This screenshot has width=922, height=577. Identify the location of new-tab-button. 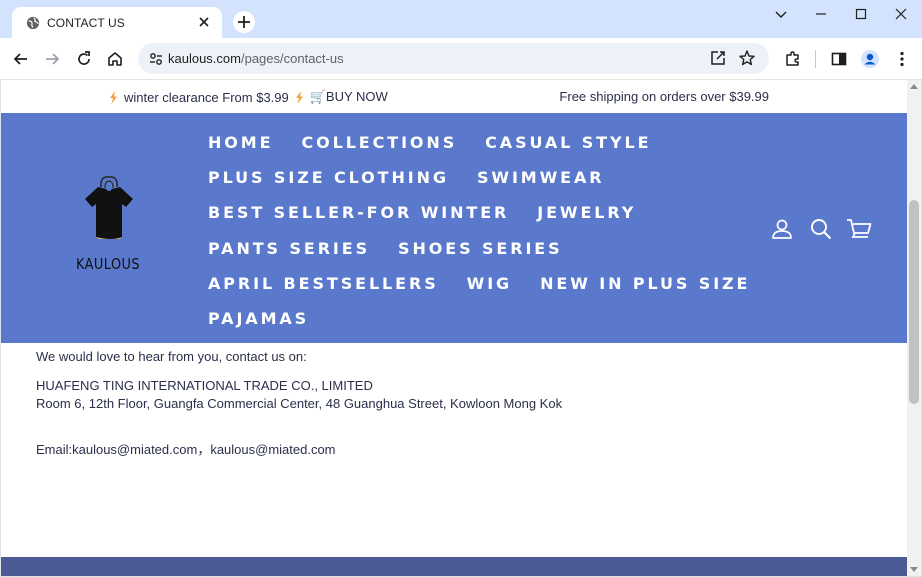
(244, 22).